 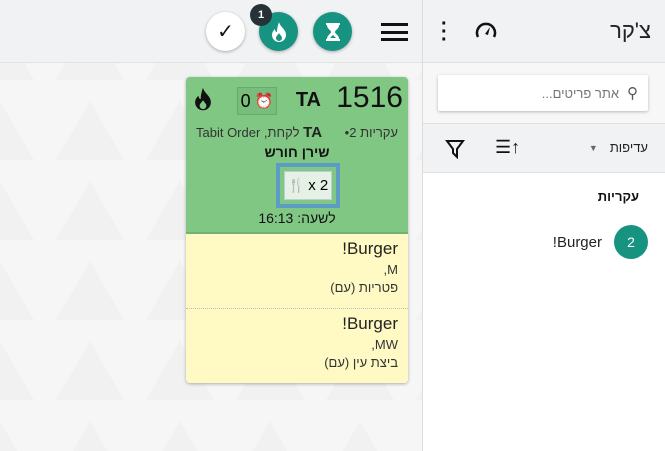 What do you see at coordinates (297, 152) in the screenshot?
I see `customer-name: שירן חורש` at bounding box center [297, 152].